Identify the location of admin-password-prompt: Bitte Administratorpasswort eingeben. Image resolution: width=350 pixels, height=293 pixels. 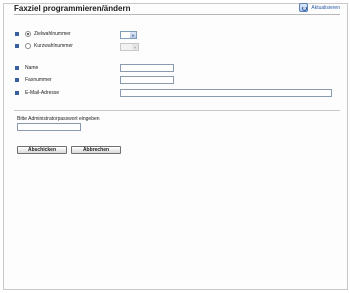
(58, 119).